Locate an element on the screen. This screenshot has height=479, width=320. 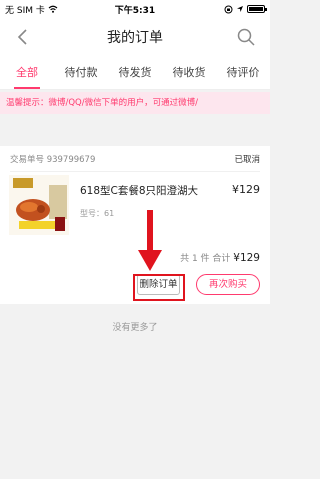
battery-icon is located at coordinates (257, 9).